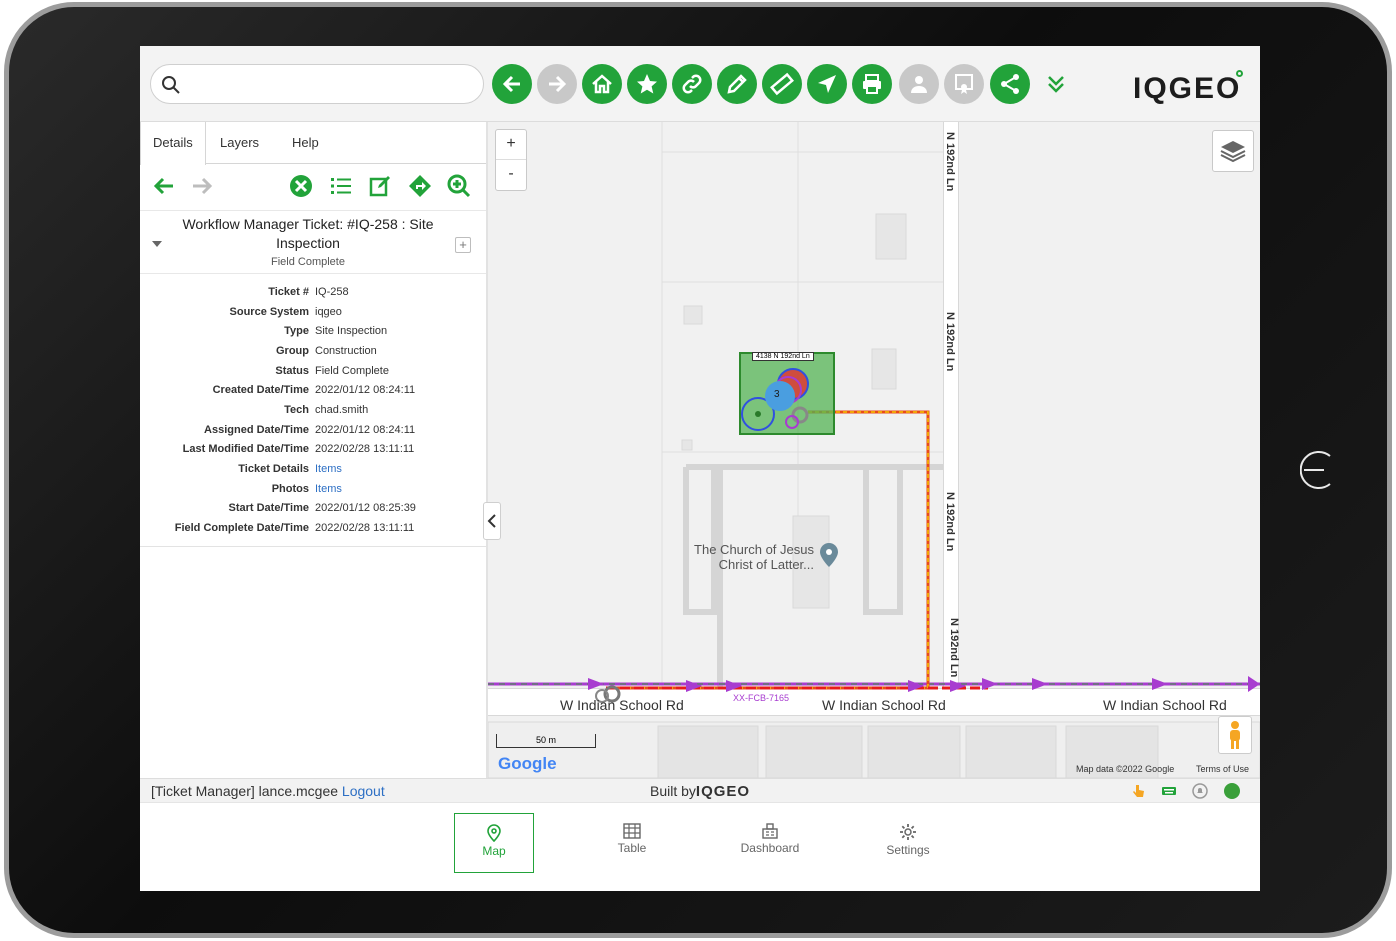 Image resolution: width=1396 pixels, height=941 pixels. I want to click on detail-row: Status Field Complete, so click(313, 371).